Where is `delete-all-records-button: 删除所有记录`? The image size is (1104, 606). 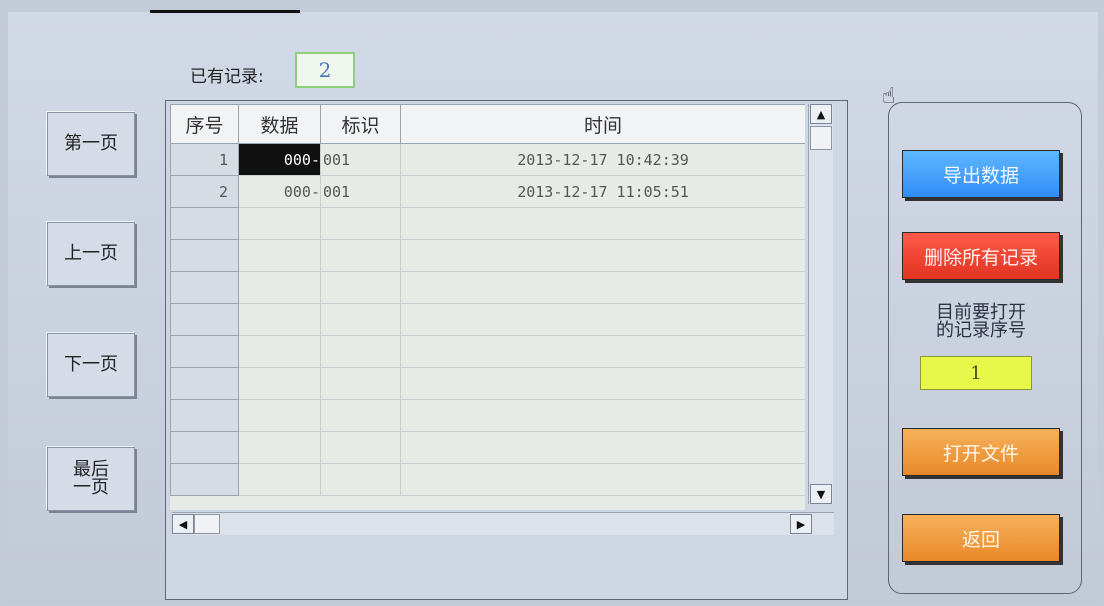
delete-all-records-button: 删除所有记录 is located at coordinates (981, 256).